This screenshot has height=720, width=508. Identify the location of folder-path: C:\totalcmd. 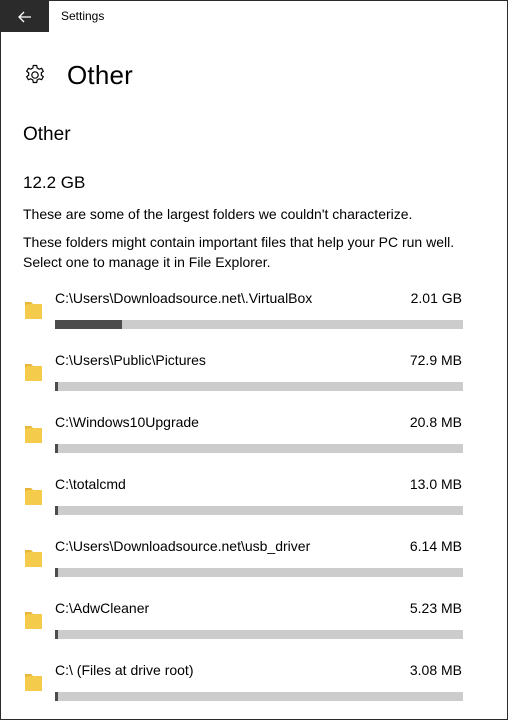
(90, 484).